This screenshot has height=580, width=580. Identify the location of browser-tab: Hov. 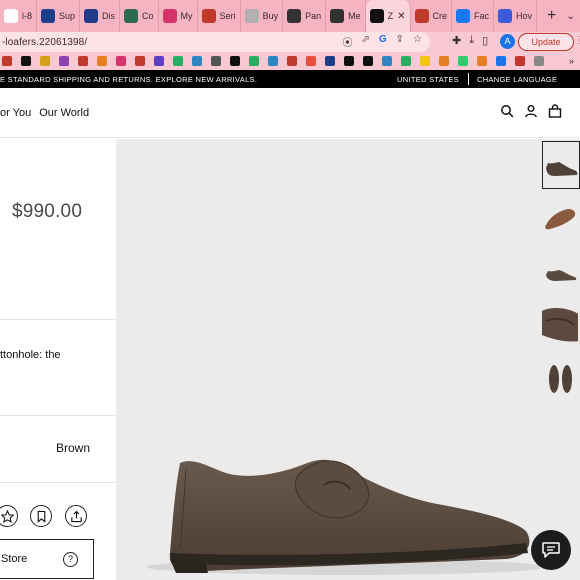
(516, 16).